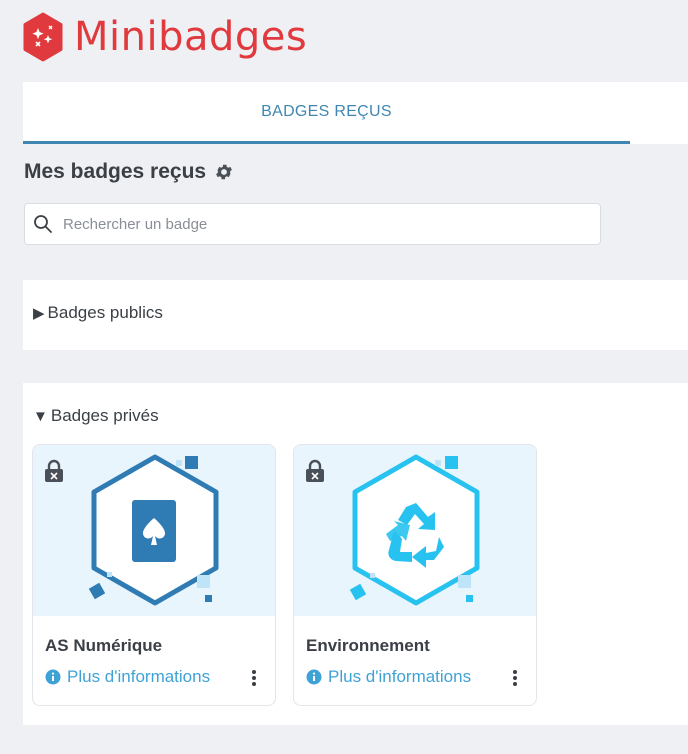  What do you see at coordinates (326, 113) in the screenshot?
I see `tab-badges-recus: BADGES REÇUS` at bounding box center [326, 113].